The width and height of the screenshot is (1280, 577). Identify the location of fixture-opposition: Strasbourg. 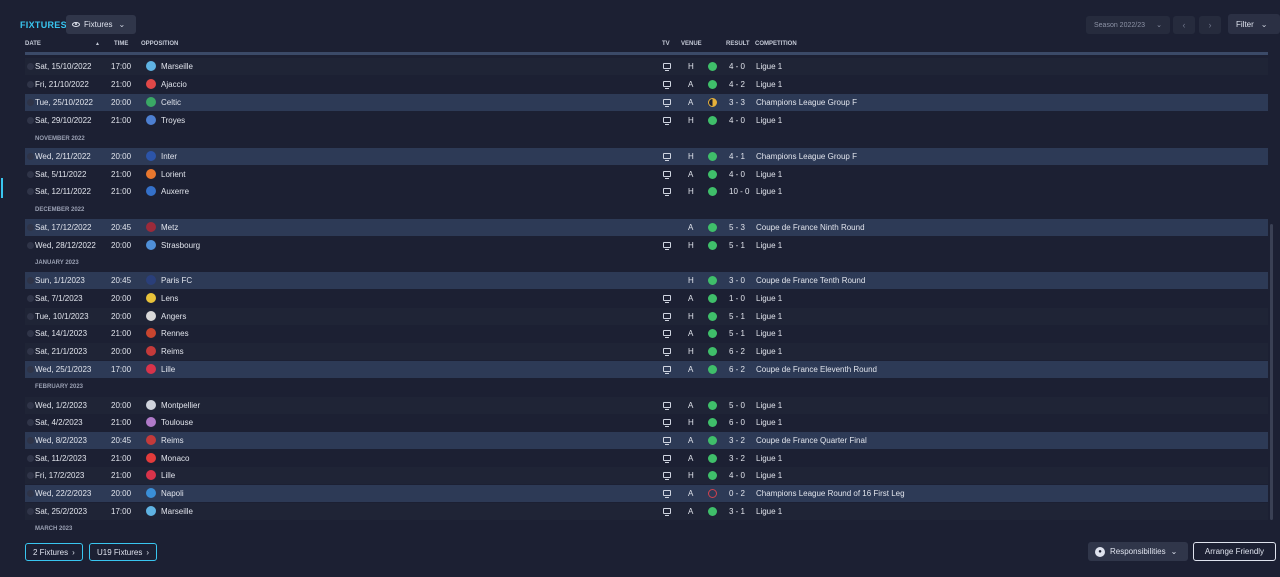
(180, 245).